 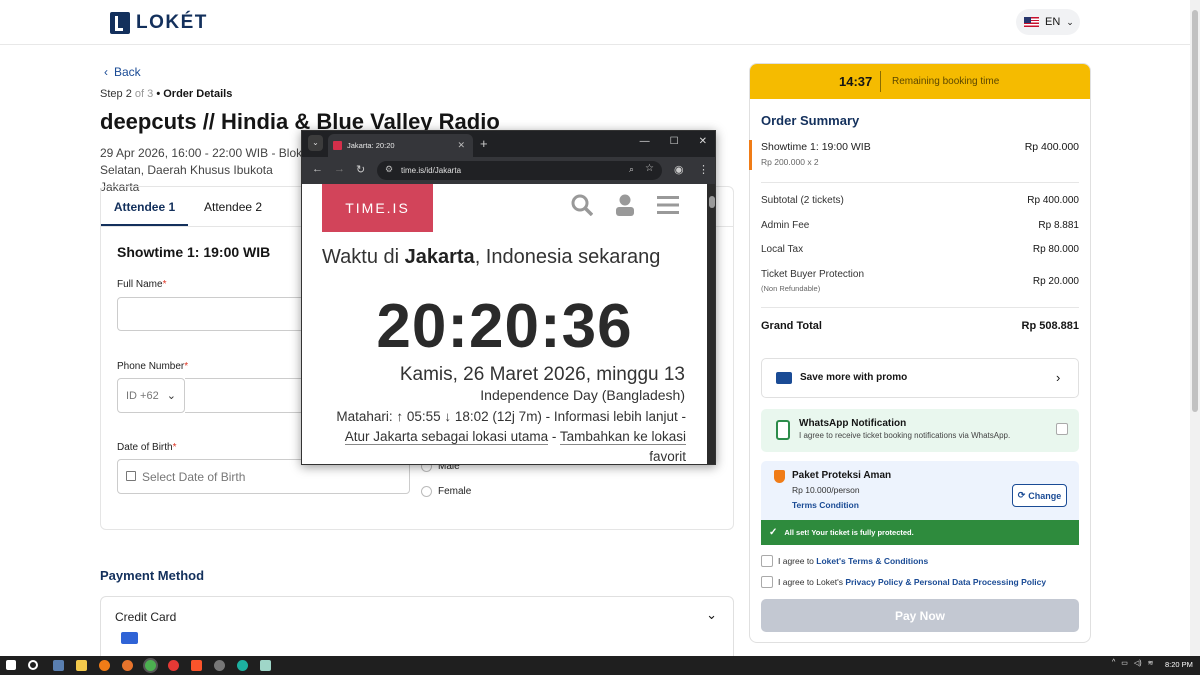 I want to click on terms-link: Loket's Terms & Conditions, so click(x=872, y=561).